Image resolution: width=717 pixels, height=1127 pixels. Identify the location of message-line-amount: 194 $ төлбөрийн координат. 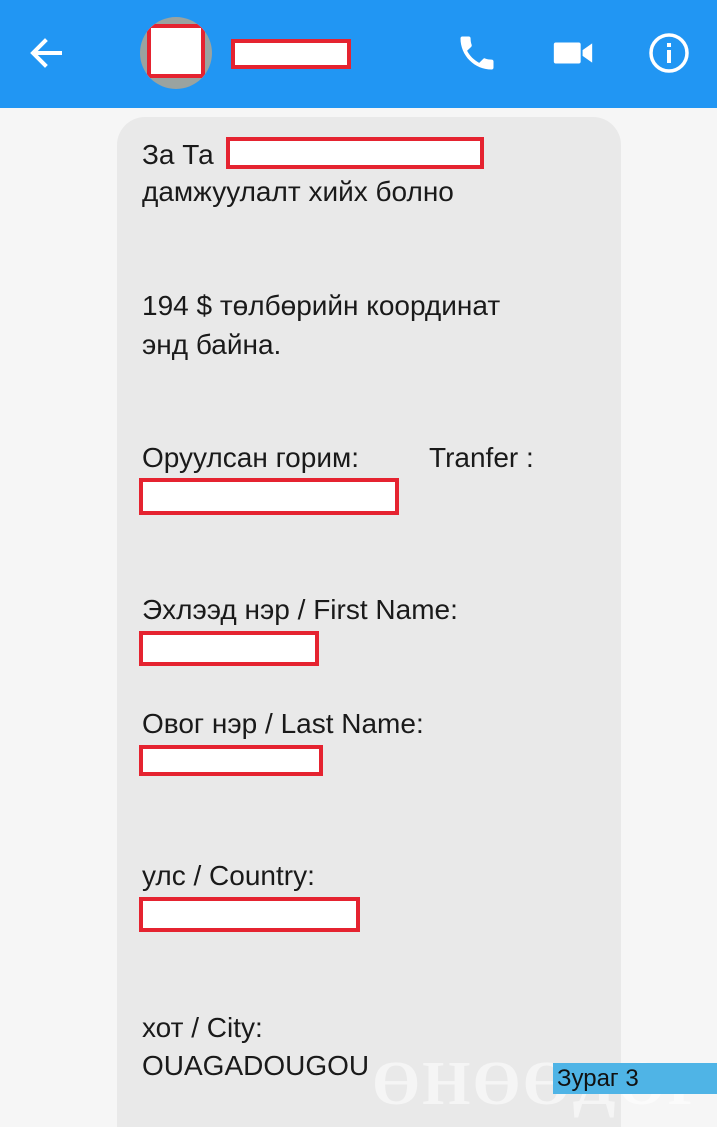
(321, 305).